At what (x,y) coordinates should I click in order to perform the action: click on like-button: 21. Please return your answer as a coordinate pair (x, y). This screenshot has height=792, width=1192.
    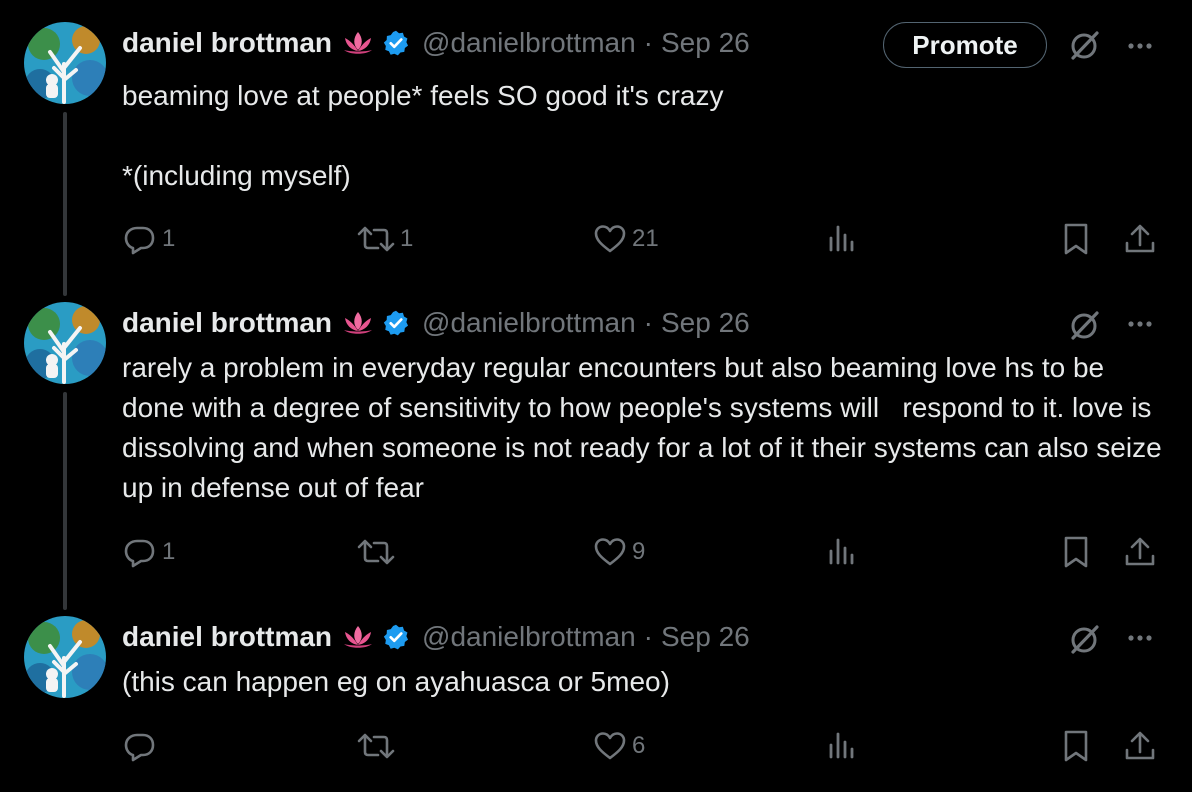
    Looking at the image, I should click on (625, 239).